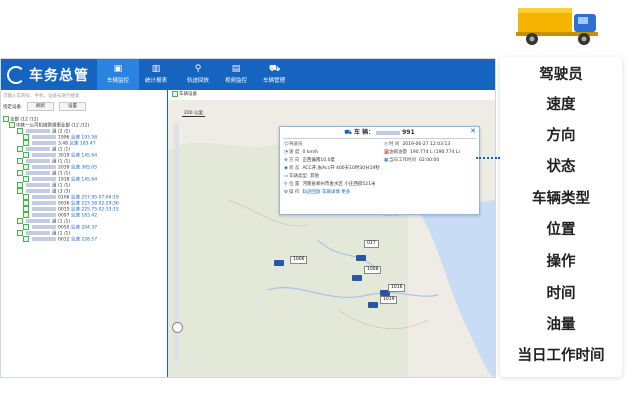  Describe the element at coordinates (82, 97) in the screenshot. I see `search-input: 可输入车牌号、手机、设备号进行搜索` at that location.